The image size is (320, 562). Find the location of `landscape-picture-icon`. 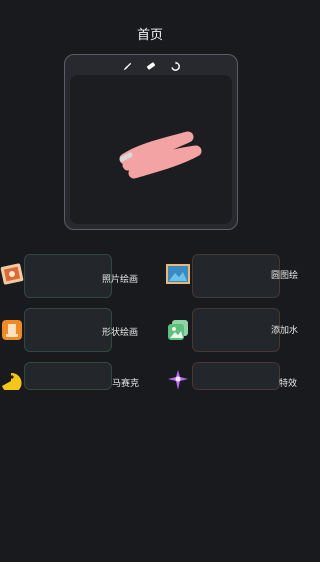

landscape-picture-icon is located at coordinates (178, 276).